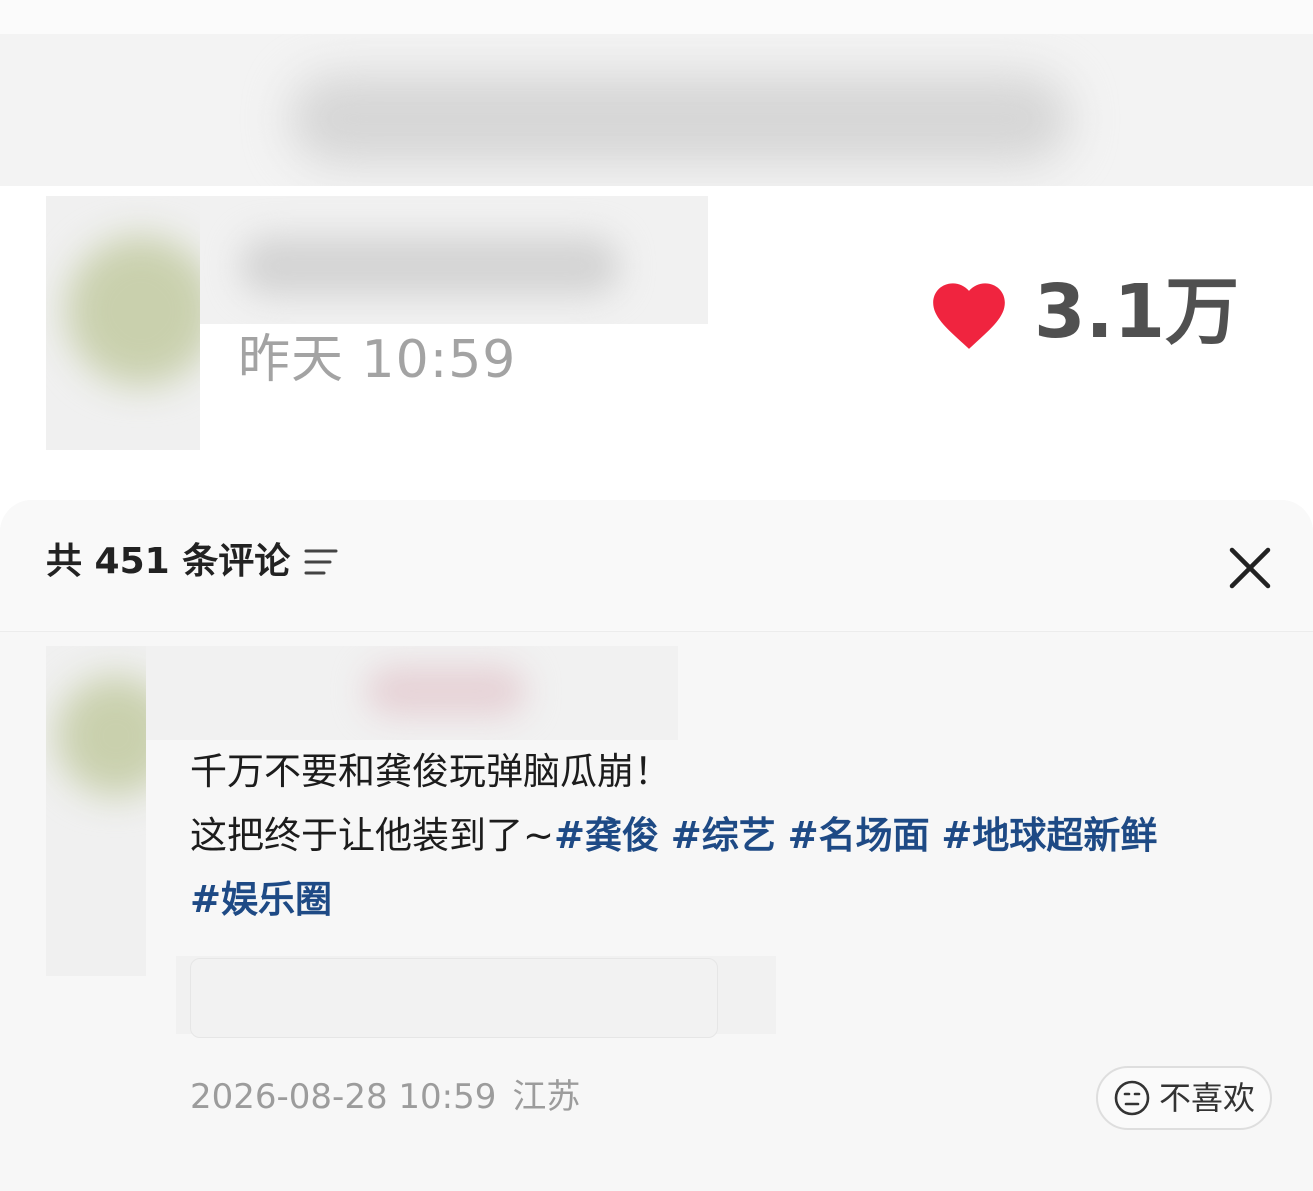  I want to click on blurred-header, so click(656, 110).